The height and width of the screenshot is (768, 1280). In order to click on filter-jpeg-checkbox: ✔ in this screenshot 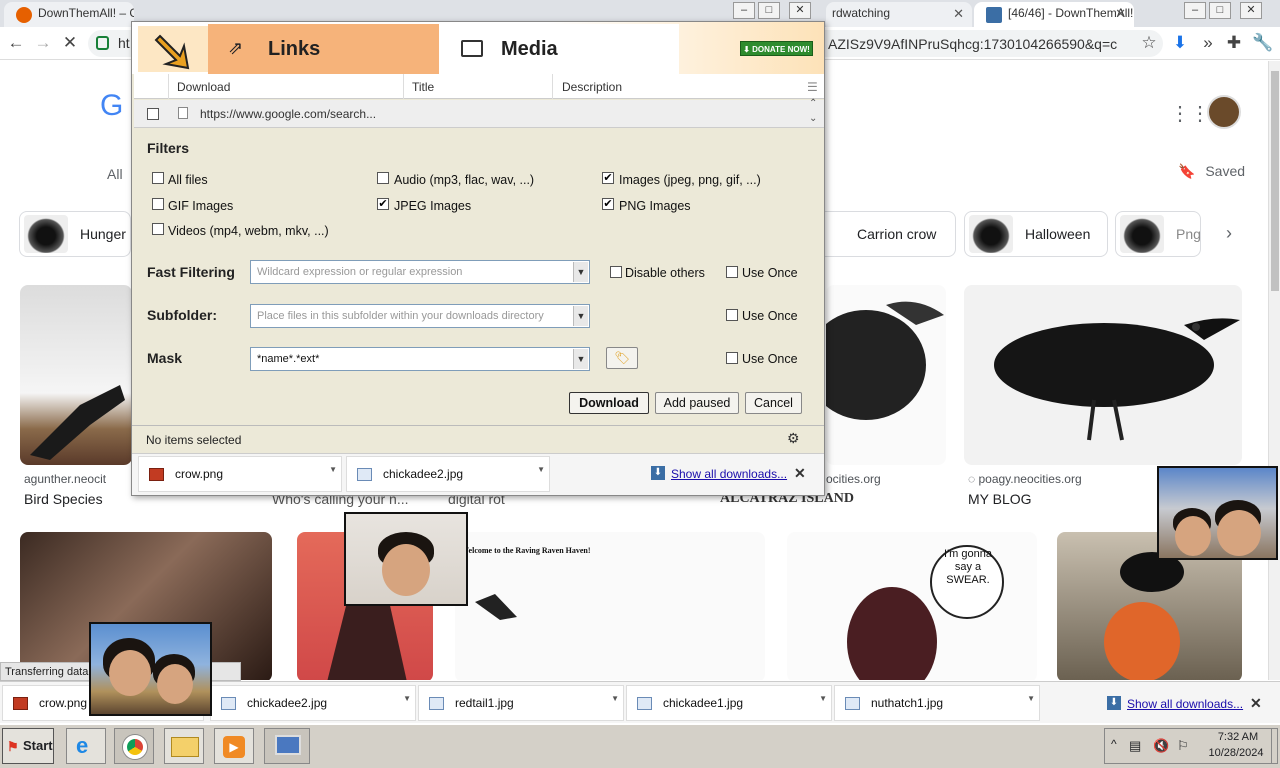, I will do `click(383, 204)`.